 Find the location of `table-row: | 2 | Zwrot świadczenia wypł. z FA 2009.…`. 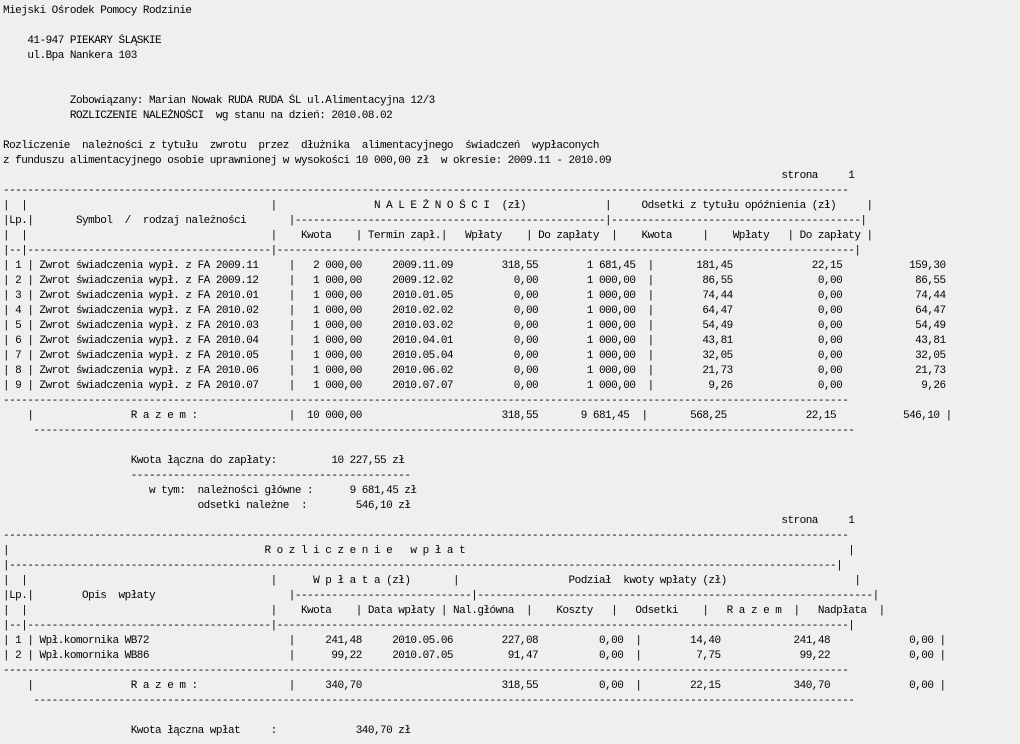

table-row: | 2 | Zwrot świadczenia wypł. z FA 2009.… is located at coordinates (474, 281).